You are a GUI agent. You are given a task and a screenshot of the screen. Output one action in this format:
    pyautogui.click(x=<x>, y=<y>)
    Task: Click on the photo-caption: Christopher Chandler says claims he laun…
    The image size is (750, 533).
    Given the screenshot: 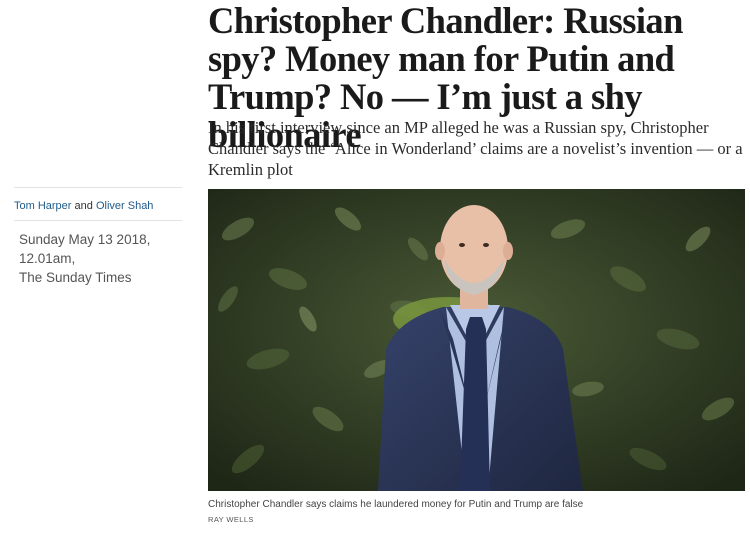 What is the action you would take?
    pyautogui.click(x=396, y=504)
    